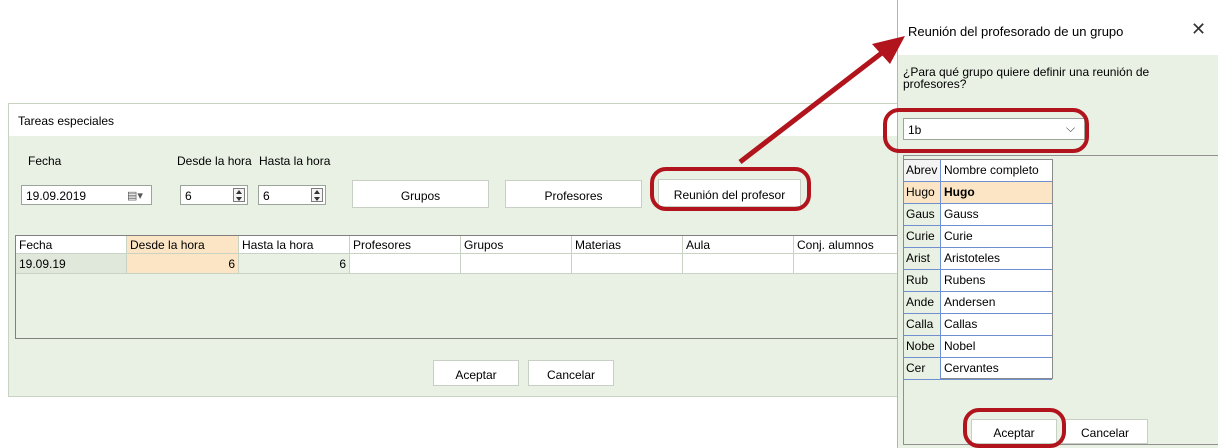 The width and height of the screenshot is (1218, 448). I want to click on annotation-ring-reunion, so click(730, 189).